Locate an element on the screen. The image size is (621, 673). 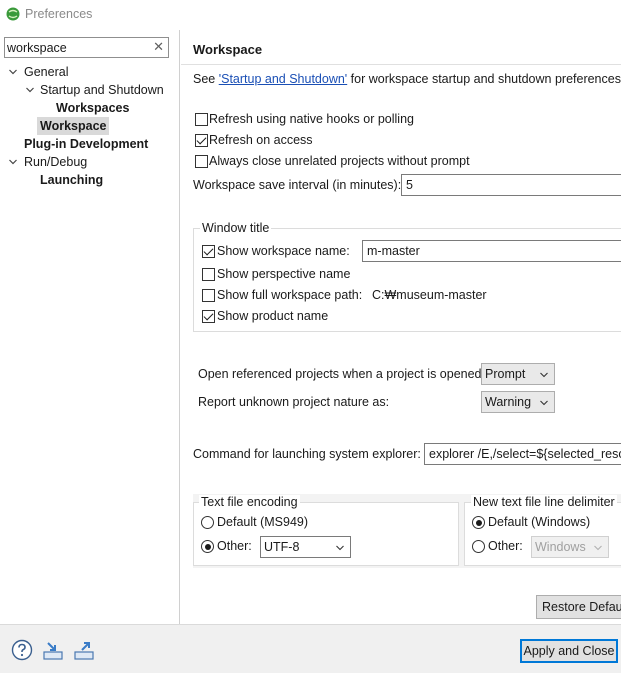
save-interval-label: Workspace save interval (in minutes): is located at coordinates (297, 185).